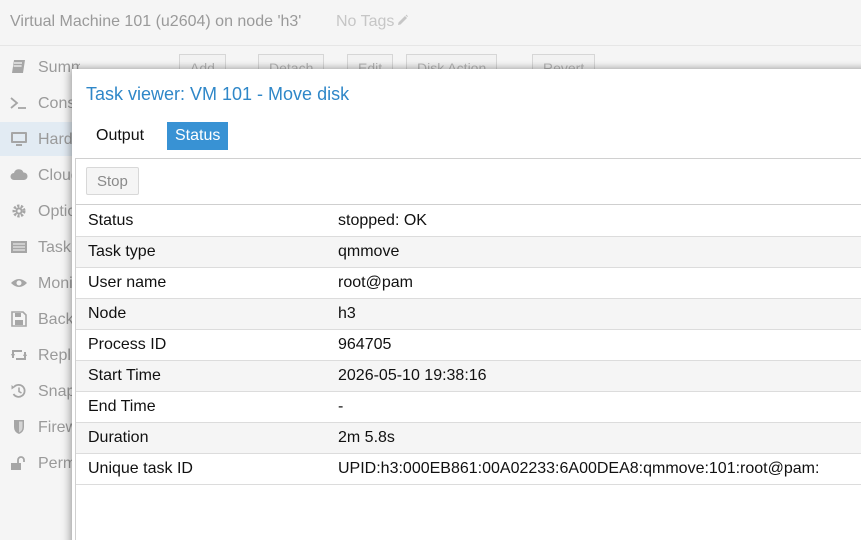  What do you see at coordinates (120, 136) in the screenshot?
I see `tab-output: Output` at bounding box center [120, 136].